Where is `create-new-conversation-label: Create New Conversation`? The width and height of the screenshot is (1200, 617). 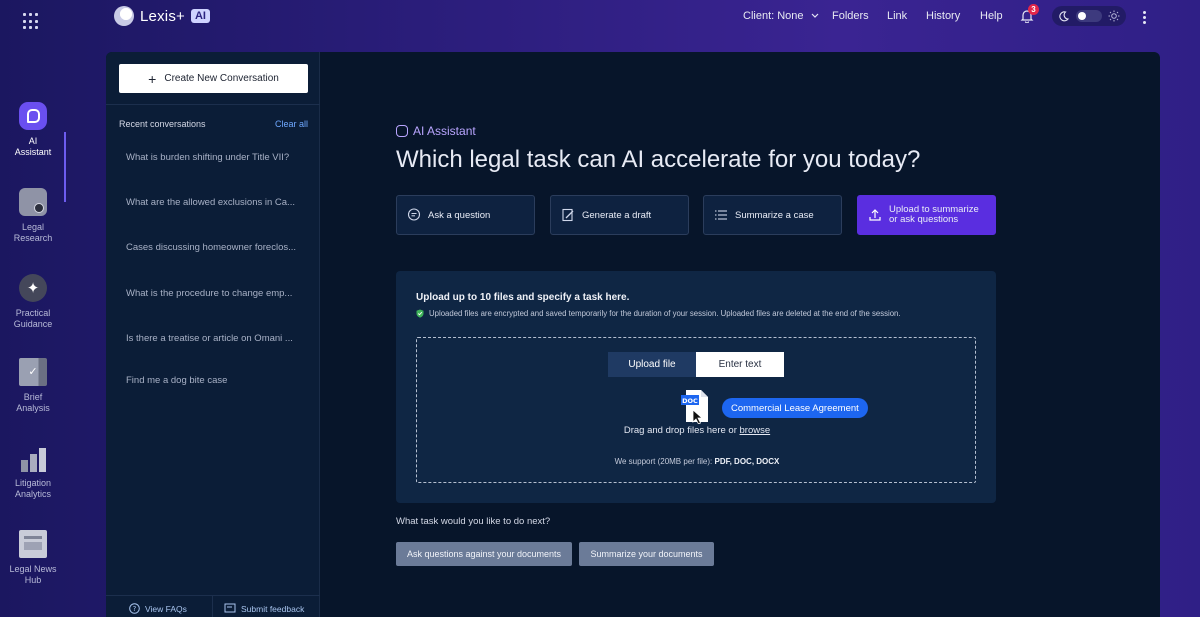
create-new-conversation-label: Create New Conversation is located at coordinates (221, 78).